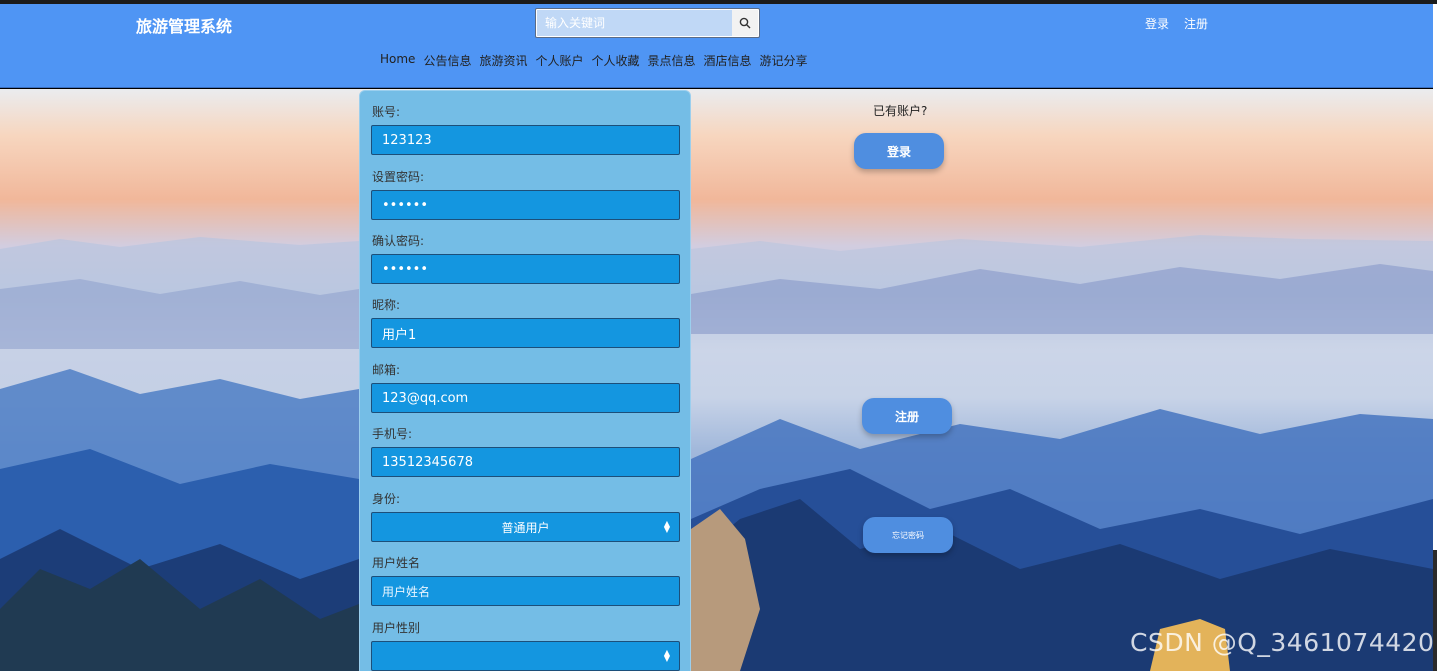 This screenshot has width=1437, height=671. I want to click on password-label: 设置密码:, so click(398, 177).